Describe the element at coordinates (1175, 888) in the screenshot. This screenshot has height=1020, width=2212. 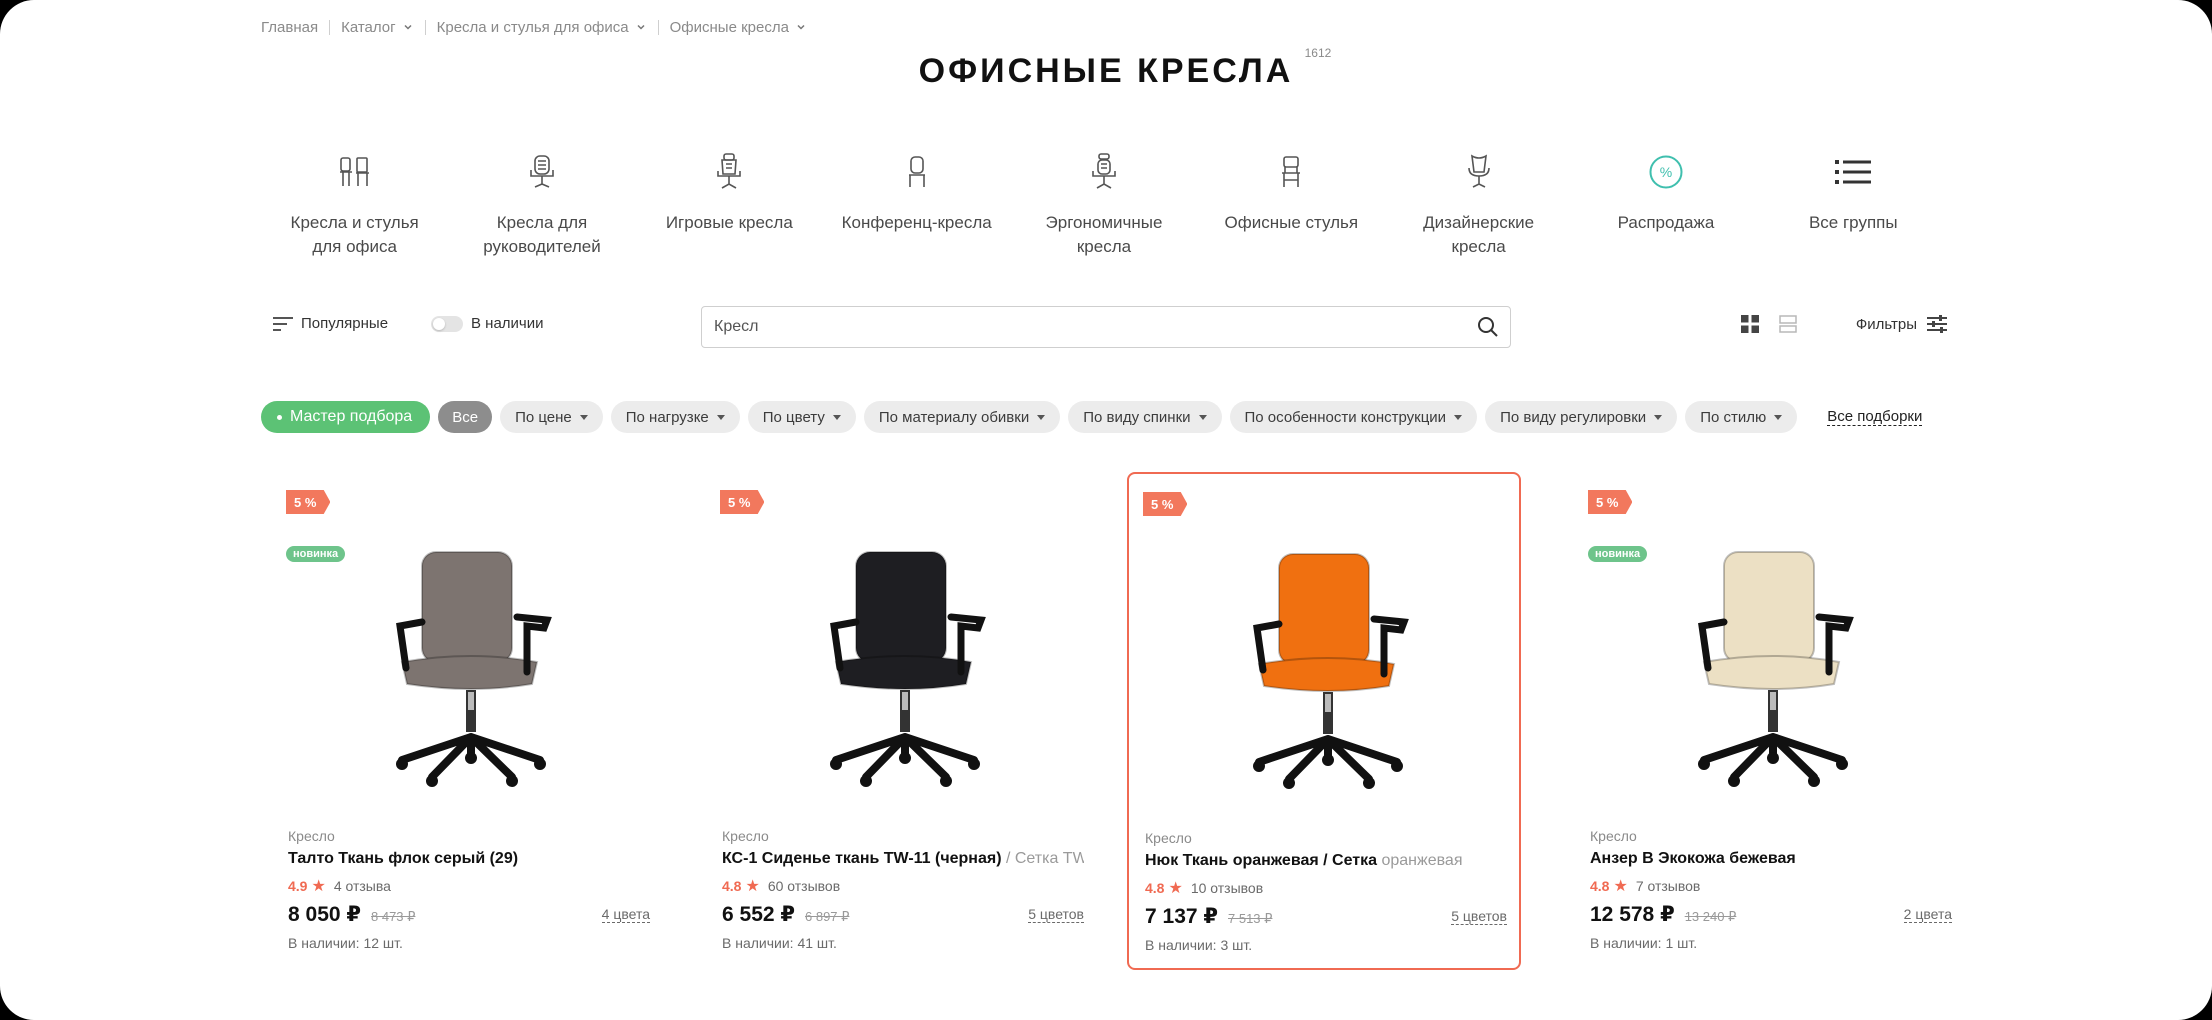
I see `star-icon: ★` at that location.